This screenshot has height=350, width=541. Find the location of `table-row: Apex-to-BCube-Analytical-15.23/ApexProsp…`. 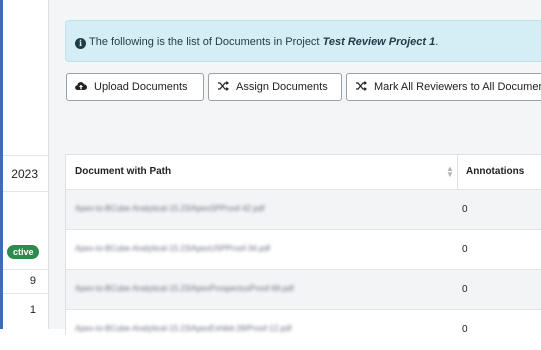

table-row: Apex-to-BCube-Analytical-15.23/ApexProsp… is located at coordinates (303, 289).